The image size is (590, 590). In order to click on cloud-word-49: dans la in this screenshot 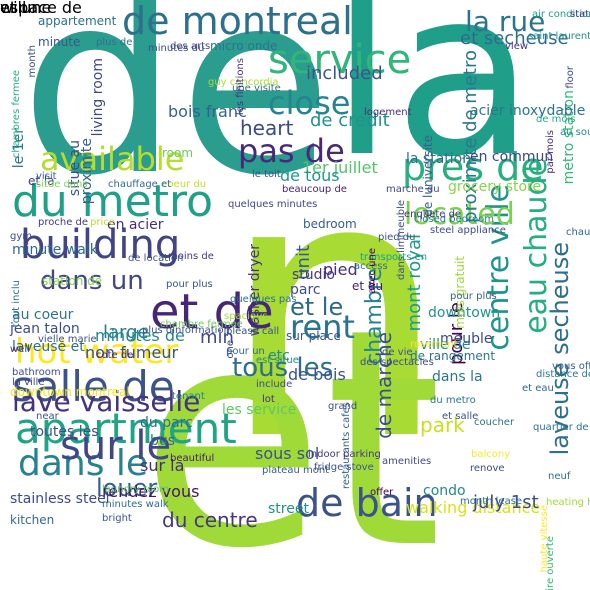, I will do `click(457, 377)`.